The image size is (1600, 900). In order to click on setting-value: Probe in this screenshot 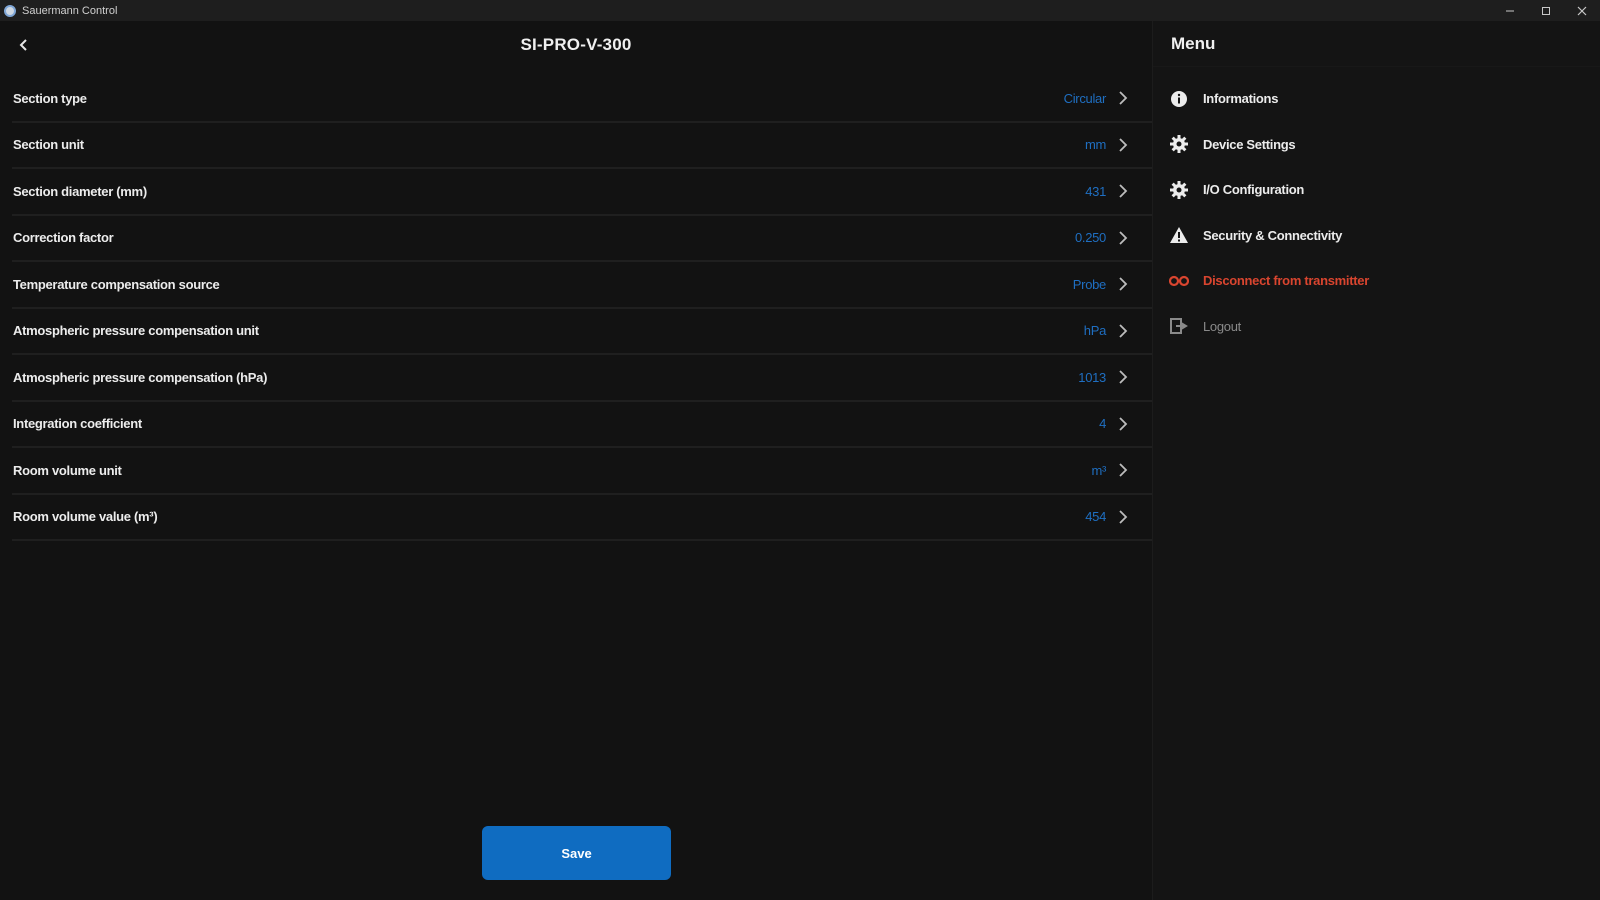, I will do `click(1089, 284)`.